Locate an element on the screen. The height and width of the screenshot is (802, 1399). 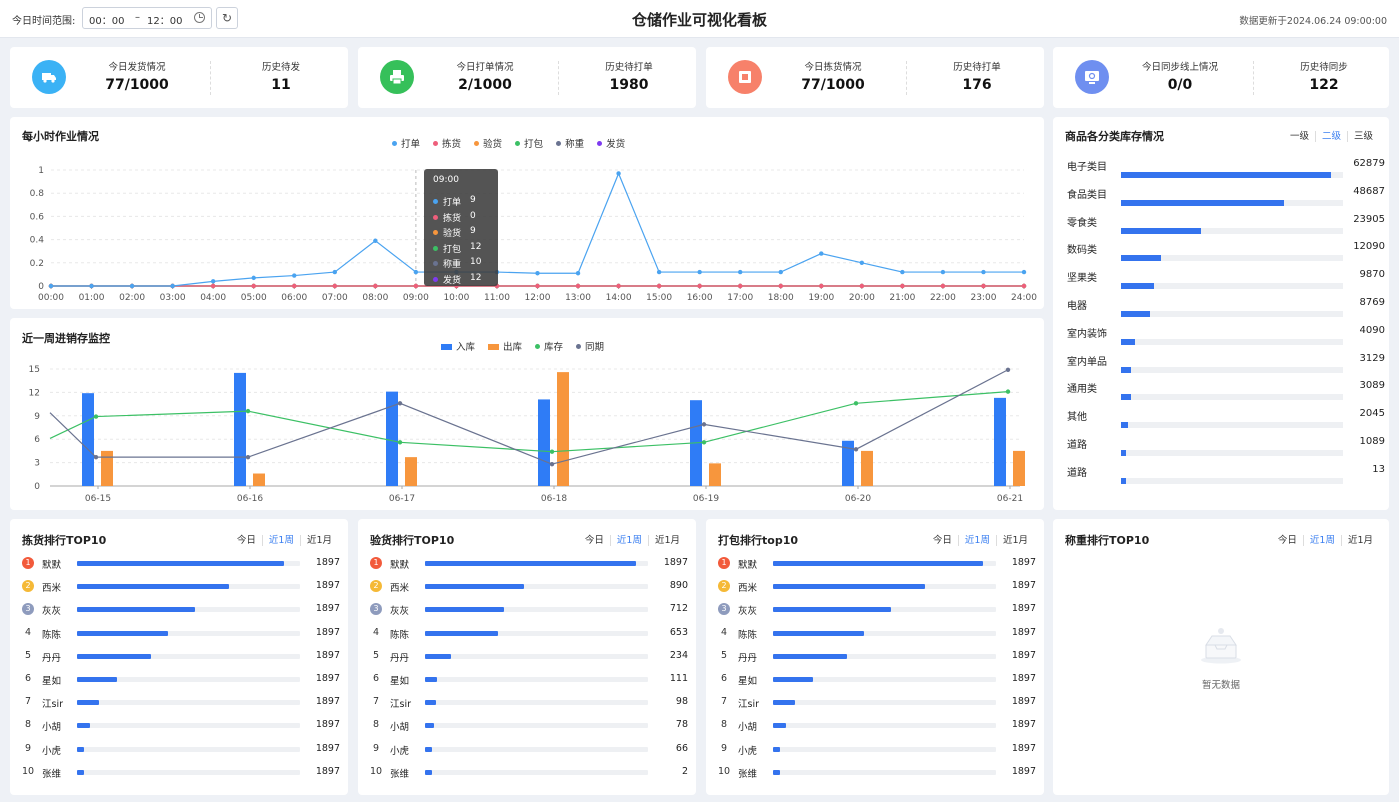
category-row: 坚果类 9870 is located at coordinates (1226, 283).